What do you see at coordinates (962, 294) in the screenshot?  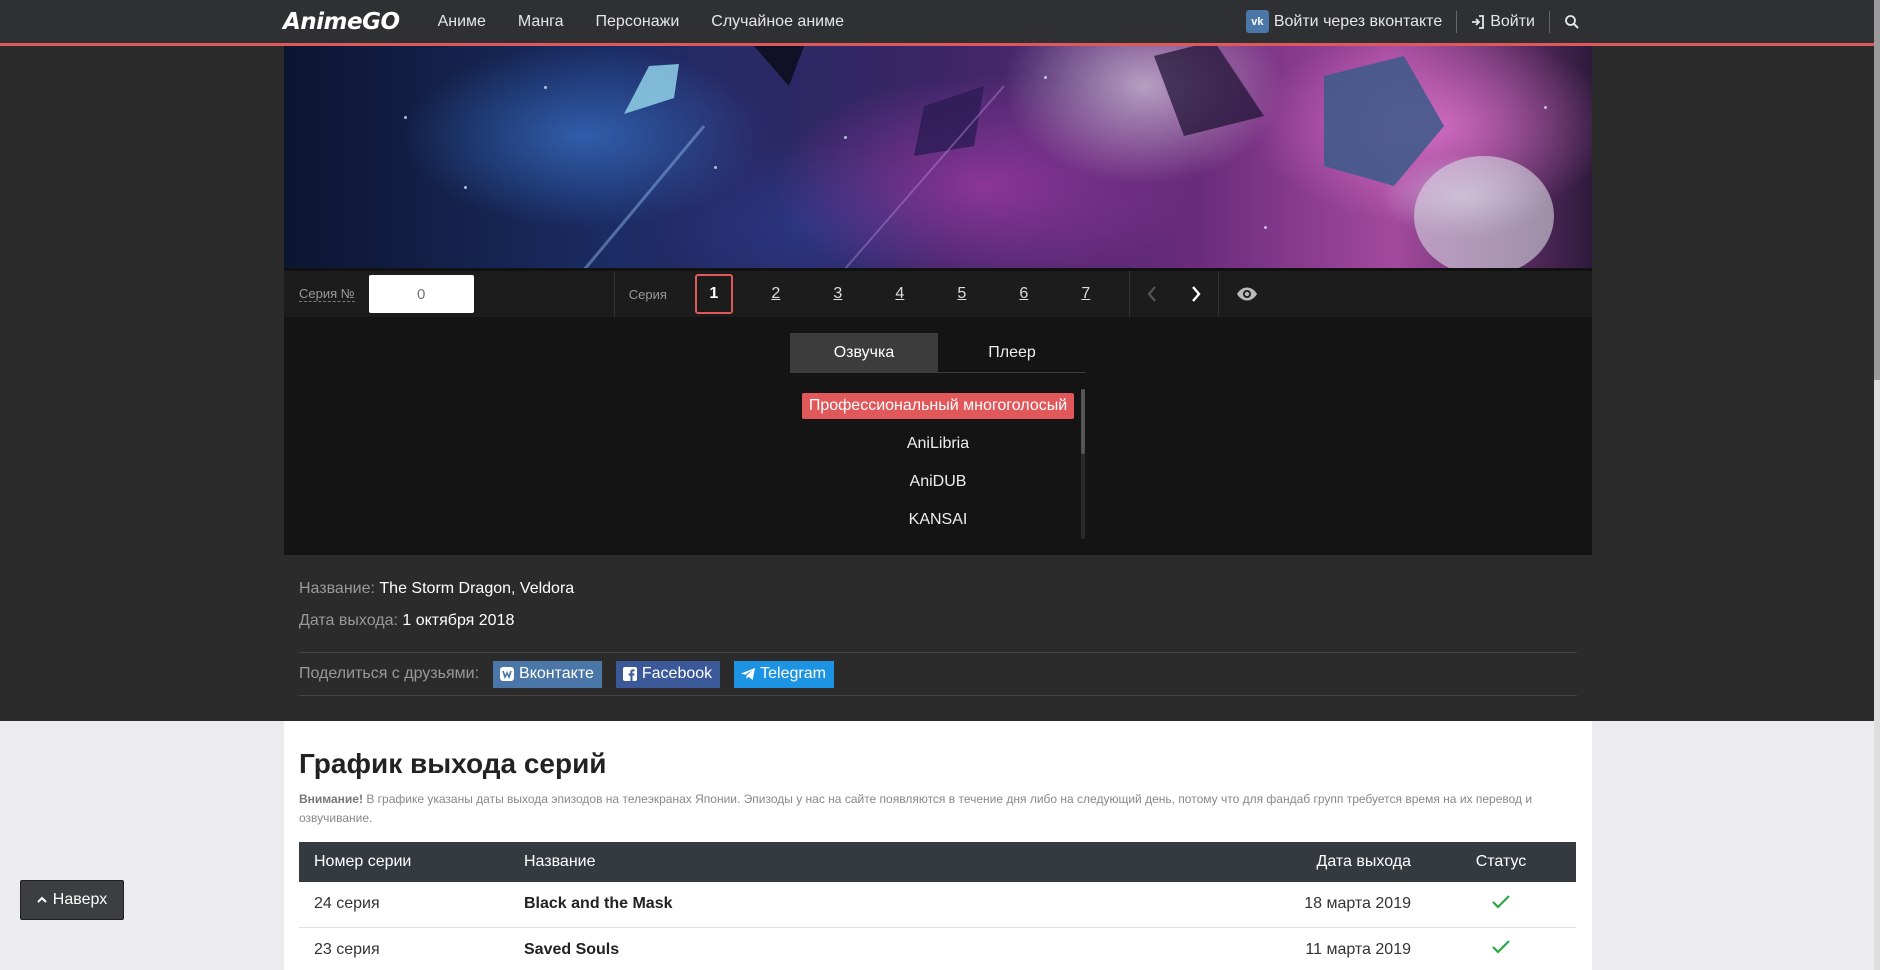 I see `episode-item-5: 5` at bounding box center [962, 294].